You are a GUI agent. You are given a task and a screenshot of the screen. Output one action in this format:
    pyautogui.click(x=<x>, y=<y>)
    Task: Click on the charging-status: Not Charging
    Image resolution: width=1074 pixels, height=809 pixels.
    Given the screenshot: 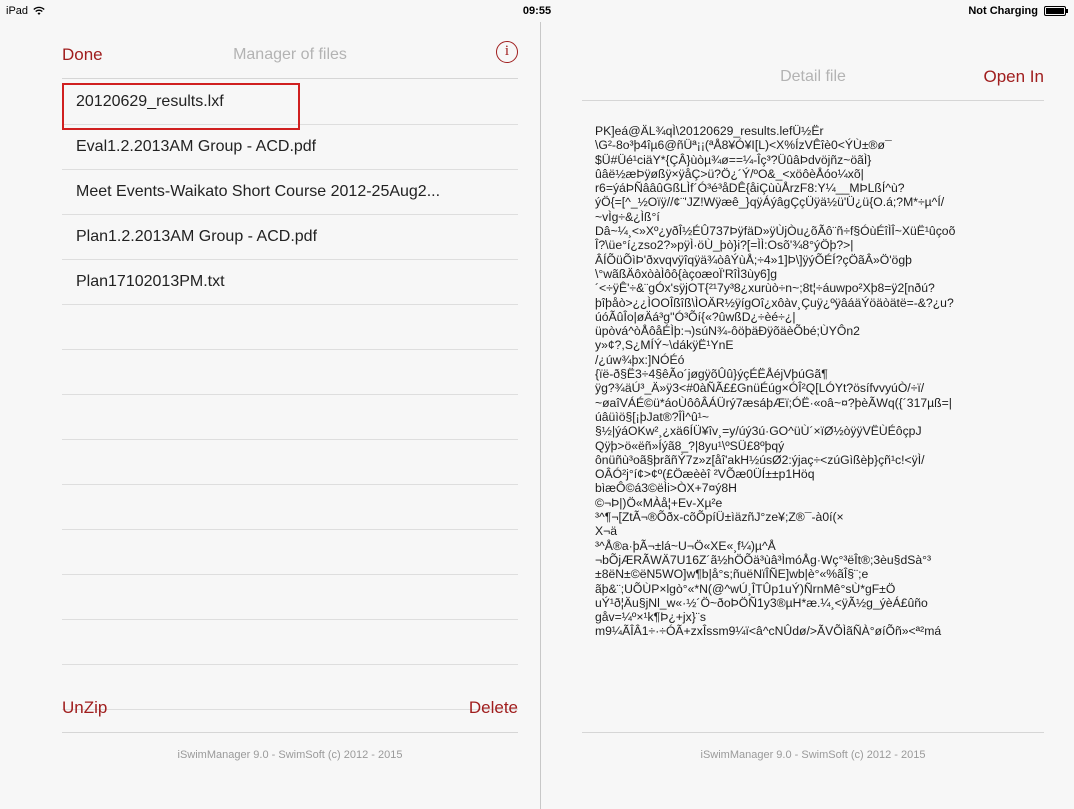 What is the action you would take?
    pyautogui.click(x=1003, y=11)
    